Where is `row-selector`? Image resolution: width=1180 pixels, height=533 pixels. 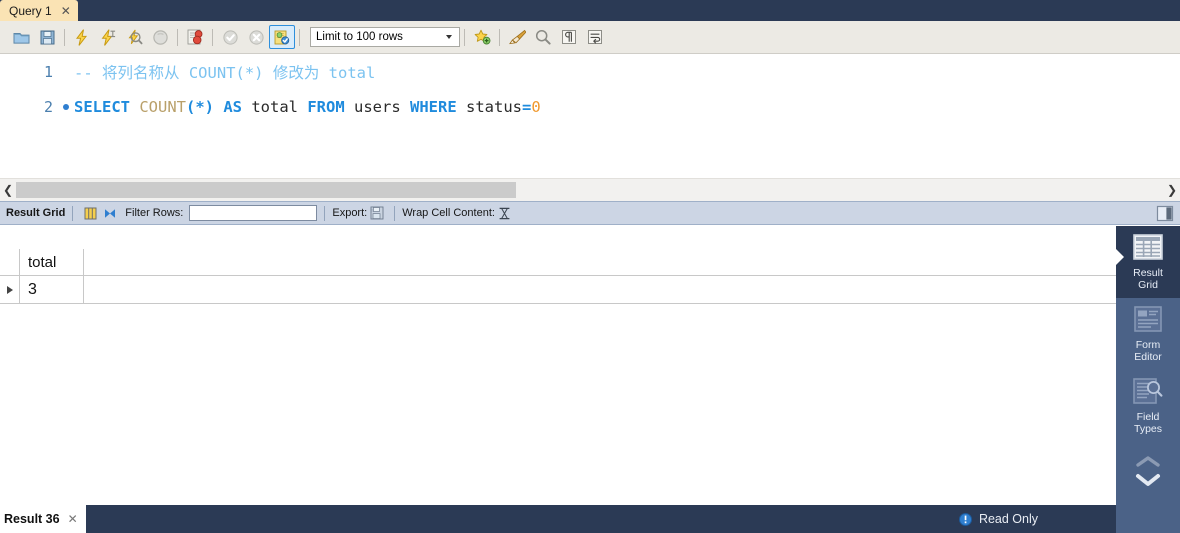 row-selector is located at coordinates (10, 290).